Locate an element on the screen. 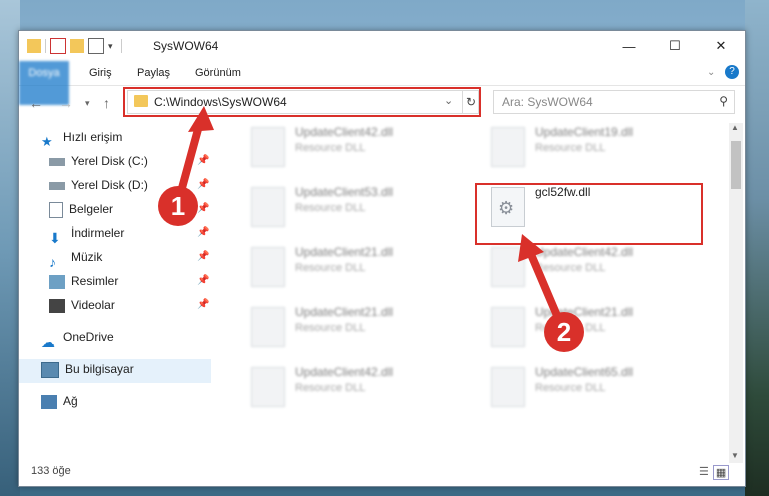  properties-icon is located at coordinates (58, 46).